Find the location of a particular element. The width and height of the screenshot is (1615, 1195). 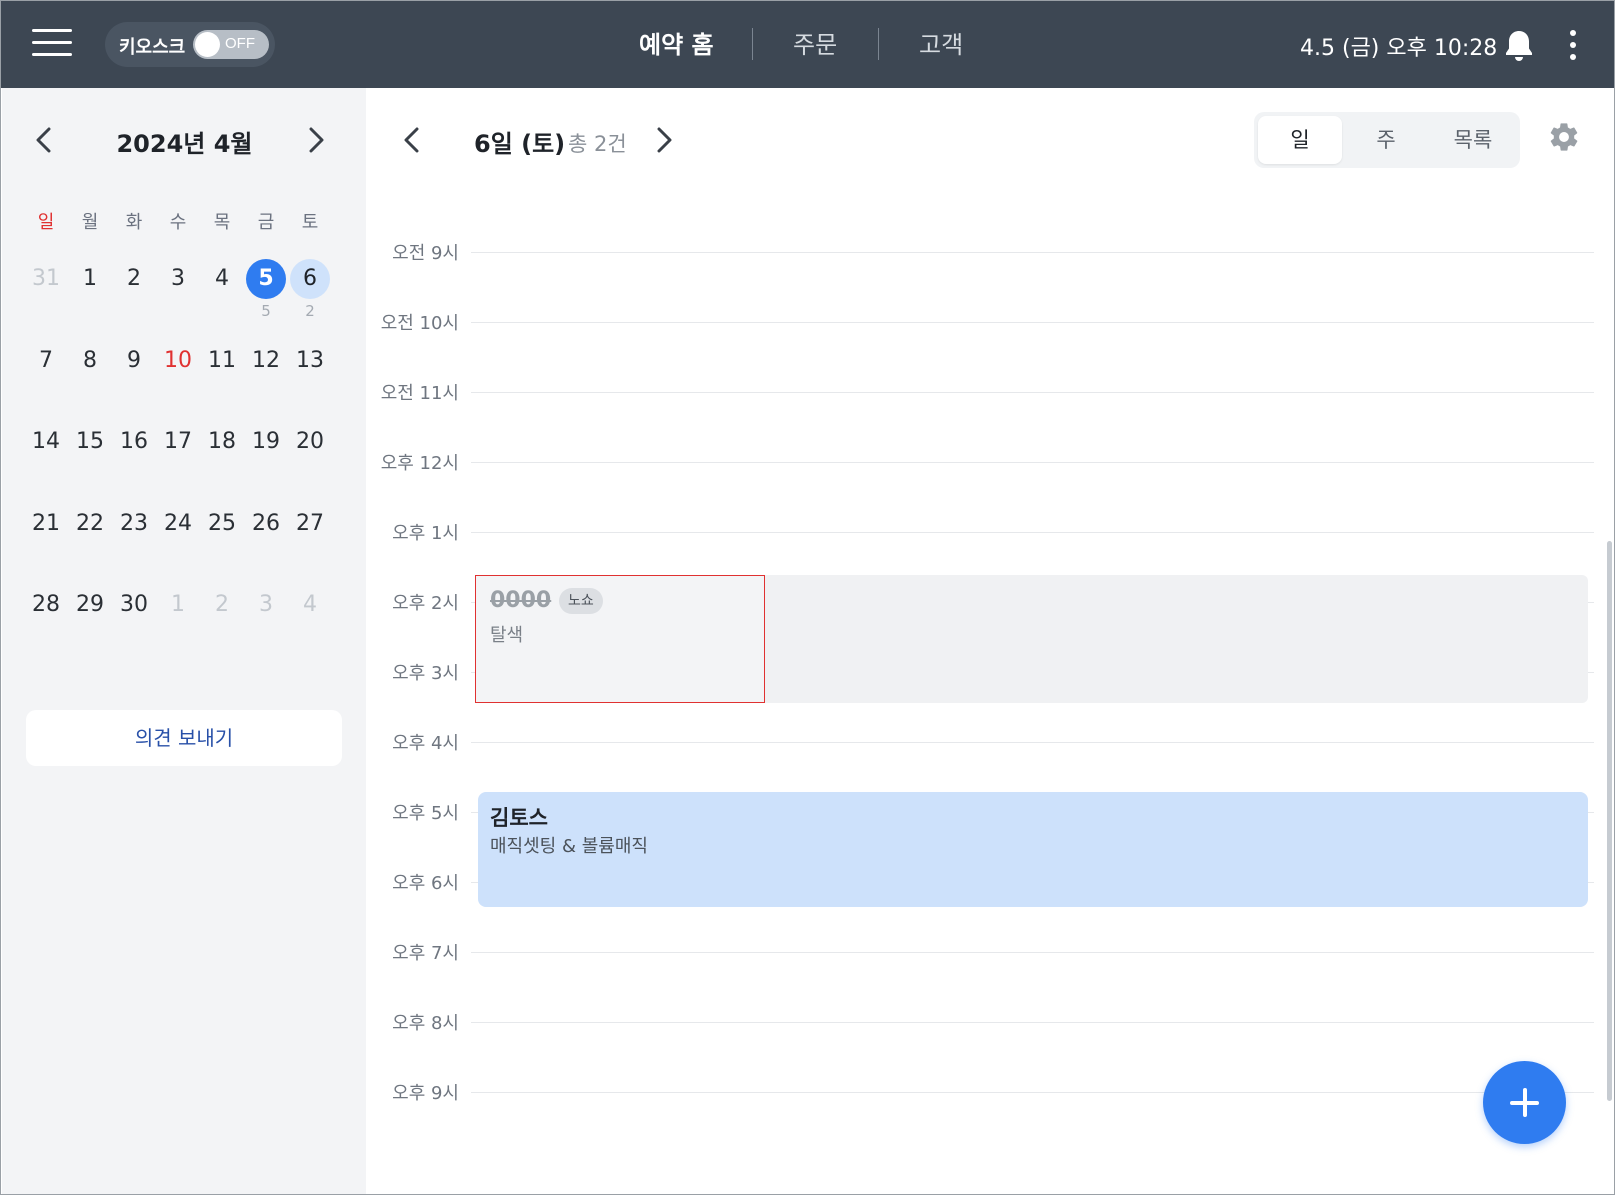

hour-label: 오전 10시 is located at coordinates (419, 323).